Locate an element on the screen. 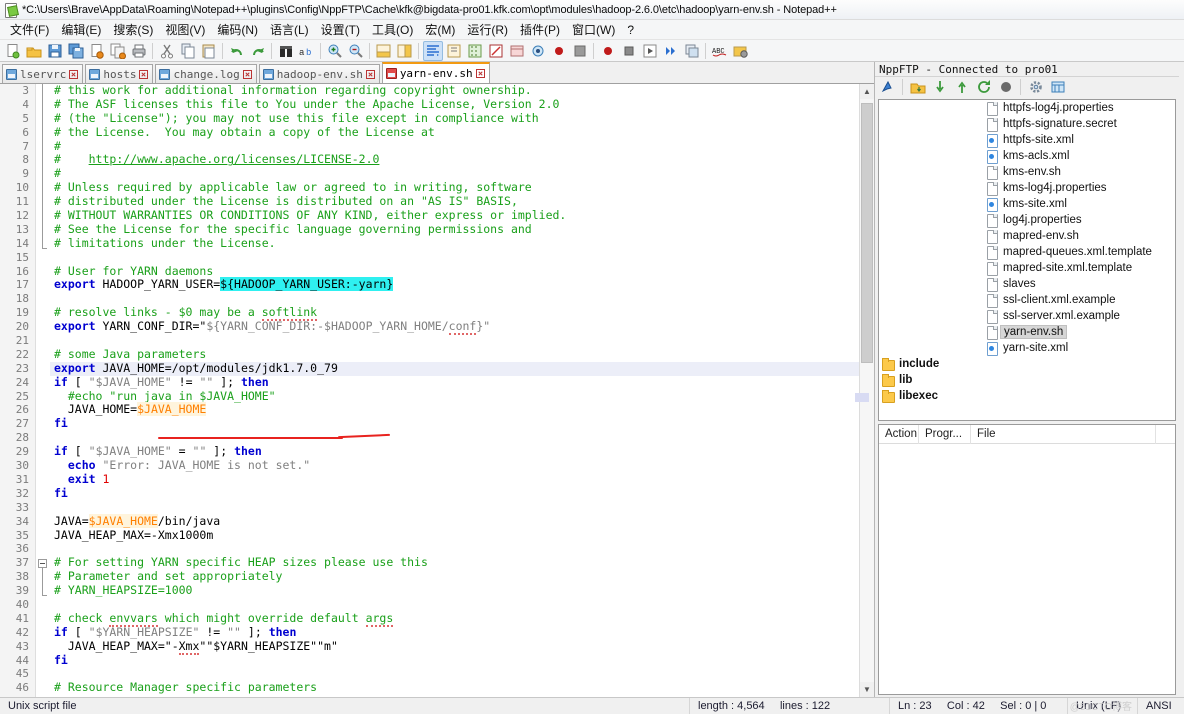 The width and height of the screenshot is (1184, 714). code-line: # User for YARN daemons is located at coordinates (454, 271).